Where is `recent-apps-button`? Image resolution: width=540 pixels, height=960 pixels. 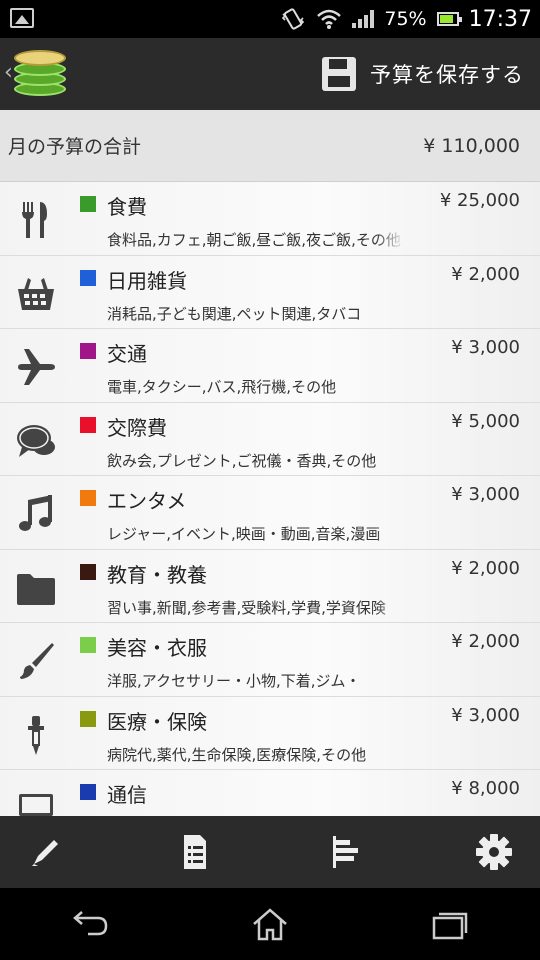 recent-apps-button is located at coordinates (450, 924).